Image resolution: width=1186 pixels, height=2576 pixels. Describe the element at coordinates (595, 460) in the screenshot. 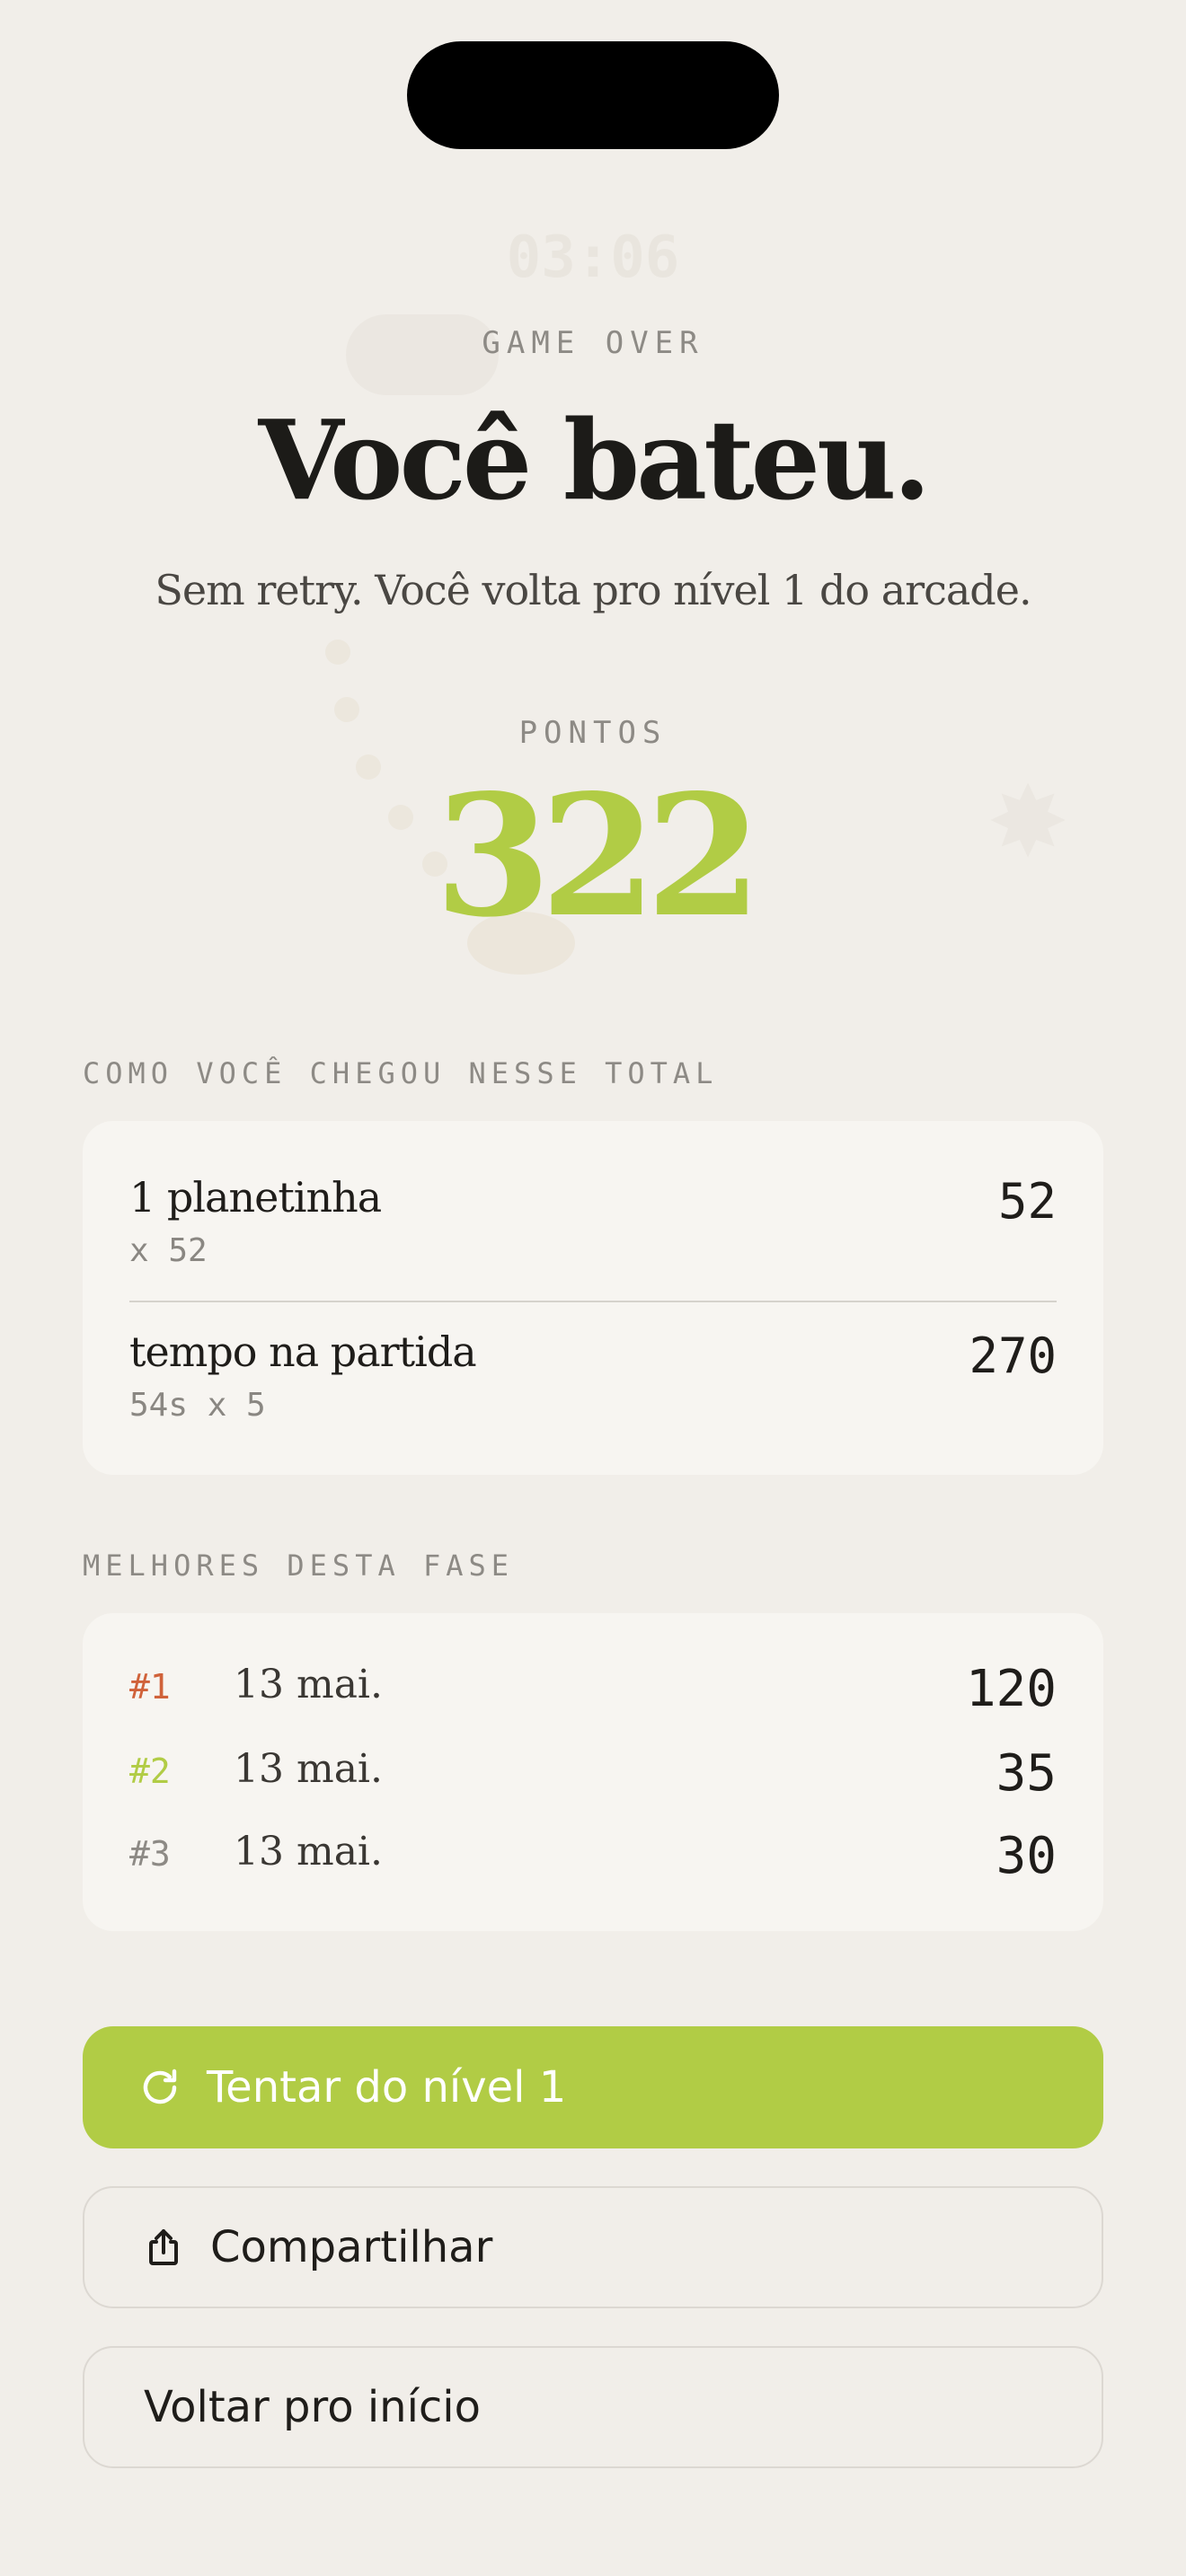

I see `page-title: Você bateu.` at that location.